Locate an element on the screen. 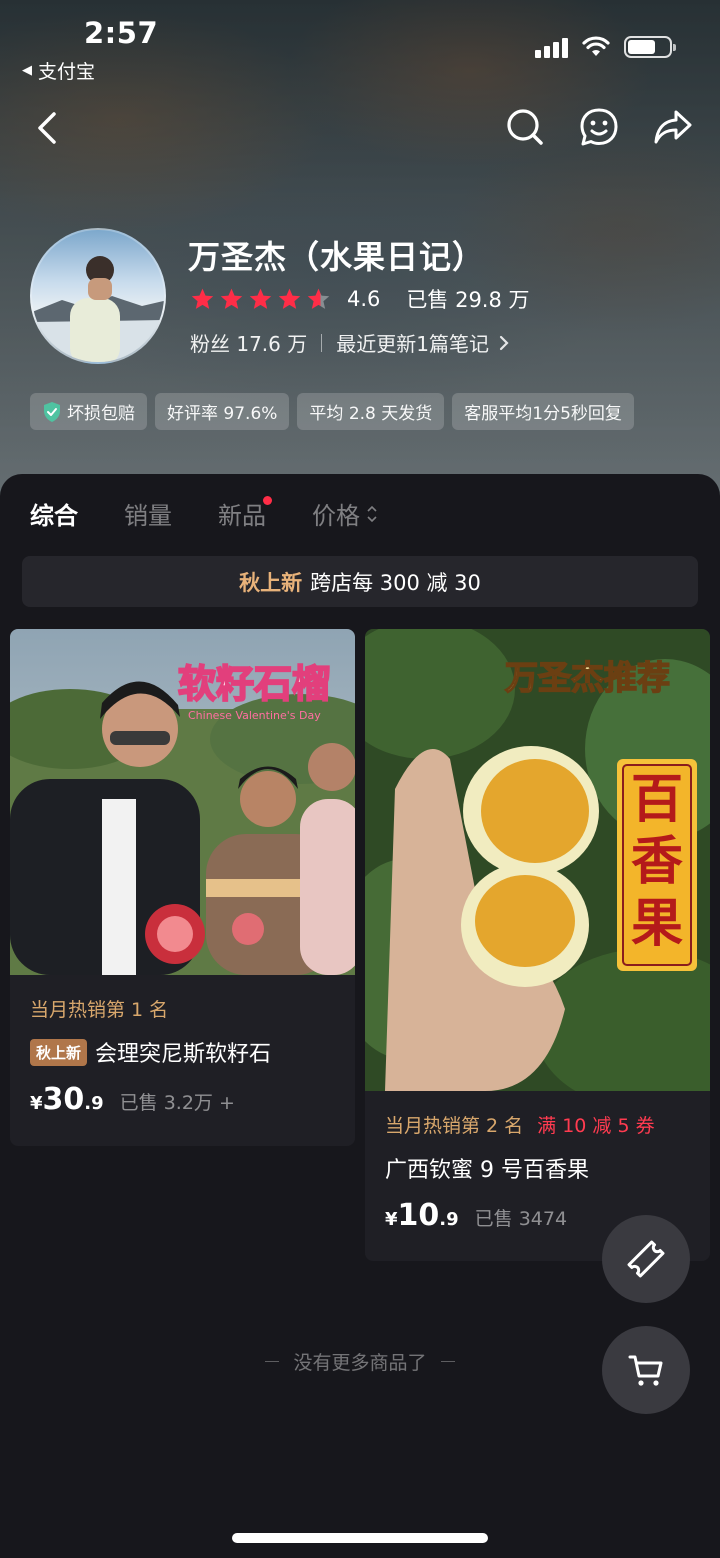 Image resolution: width=720 pixels, height=1558 pixels. price-integer: 10 is located at coordinates (418, 1215).